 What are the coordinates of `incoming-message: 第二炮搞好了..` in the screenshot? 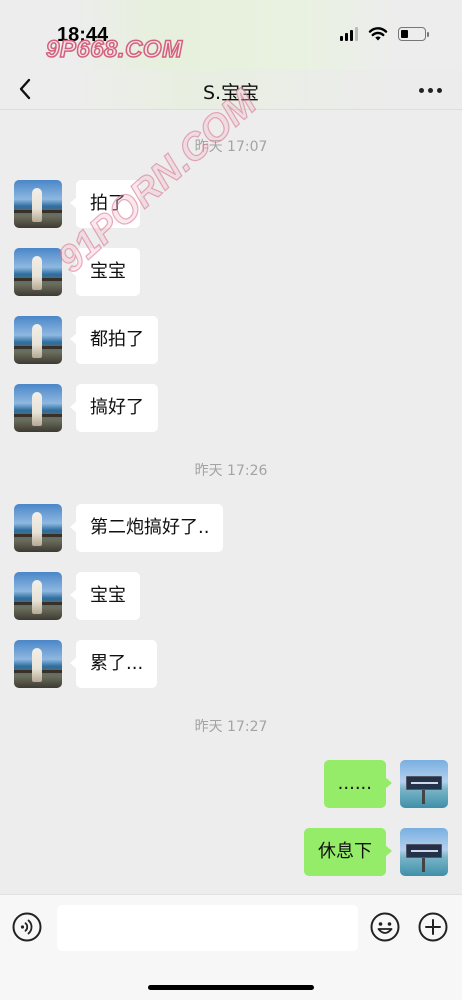 It's located at (119, 528).